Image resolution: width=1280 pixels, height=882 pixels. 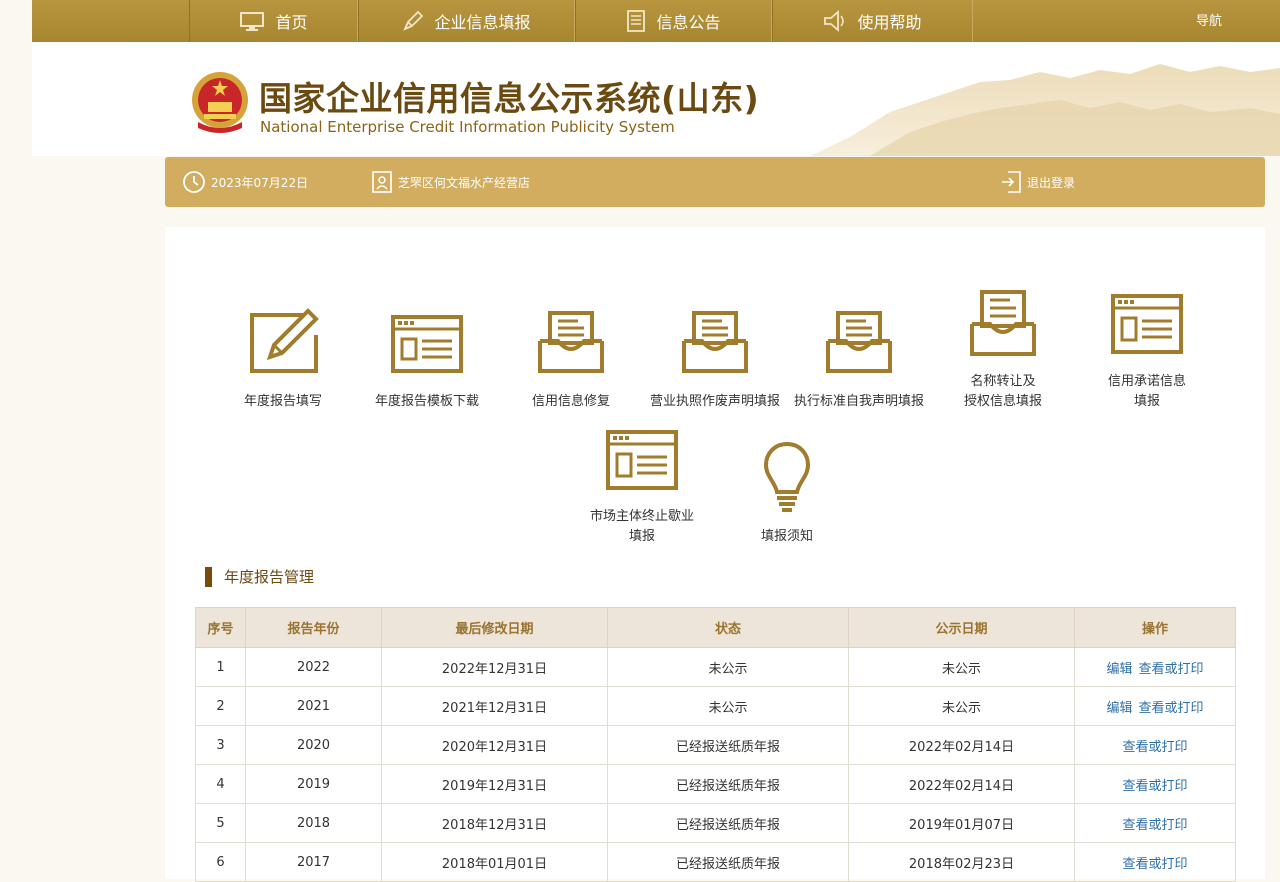 I want to click on cell-index: 1, so click(x=220, y=667).